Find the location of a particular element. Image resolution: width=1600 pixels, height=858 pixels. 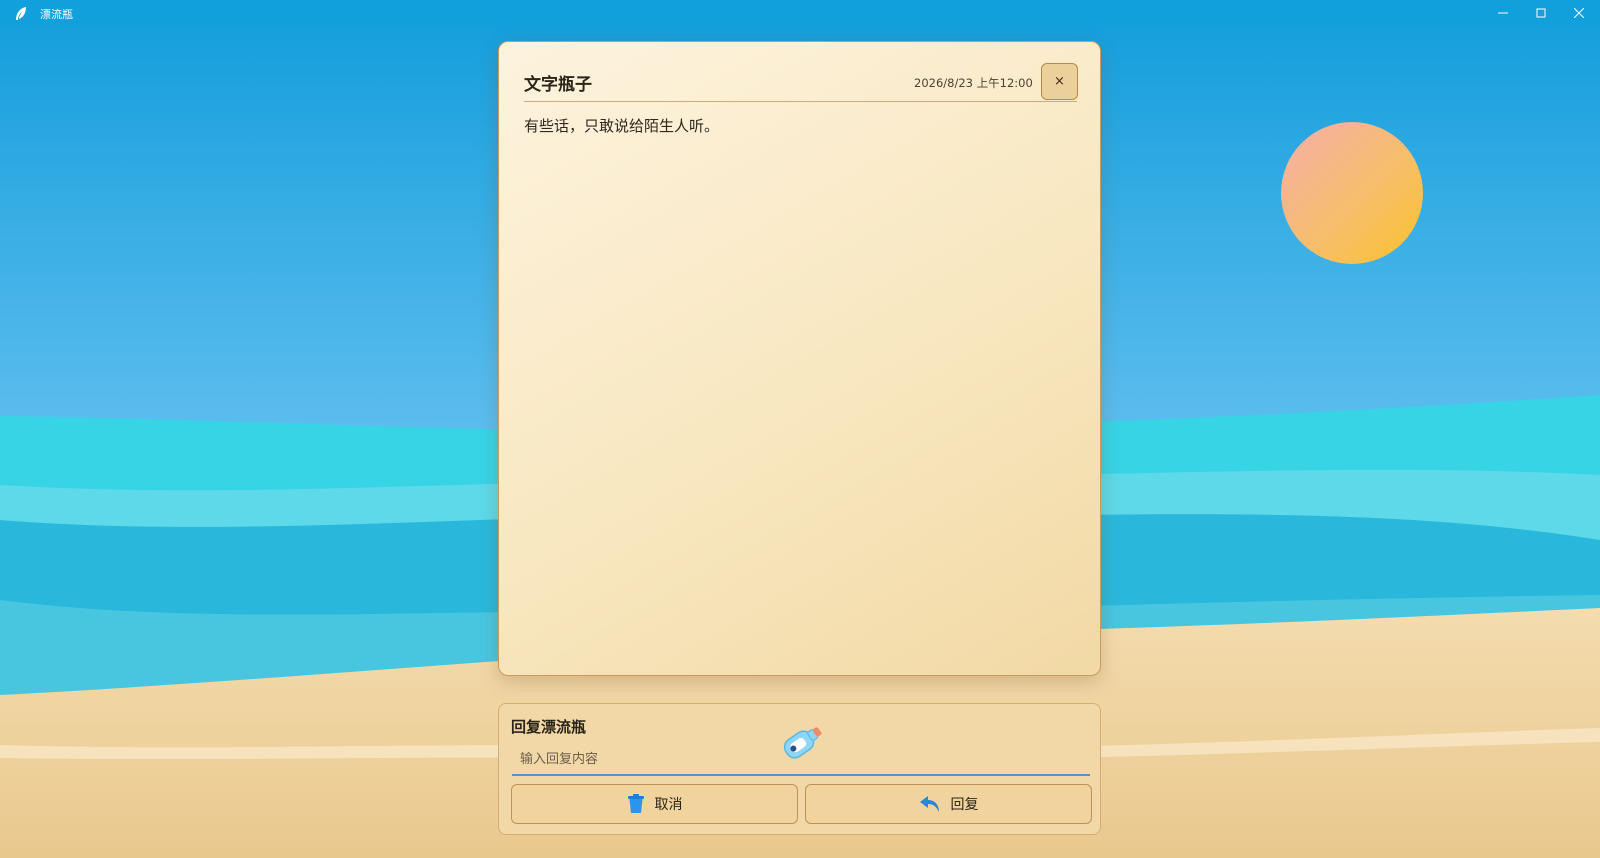

window-close-icon is located at coordinates (1579, 13).